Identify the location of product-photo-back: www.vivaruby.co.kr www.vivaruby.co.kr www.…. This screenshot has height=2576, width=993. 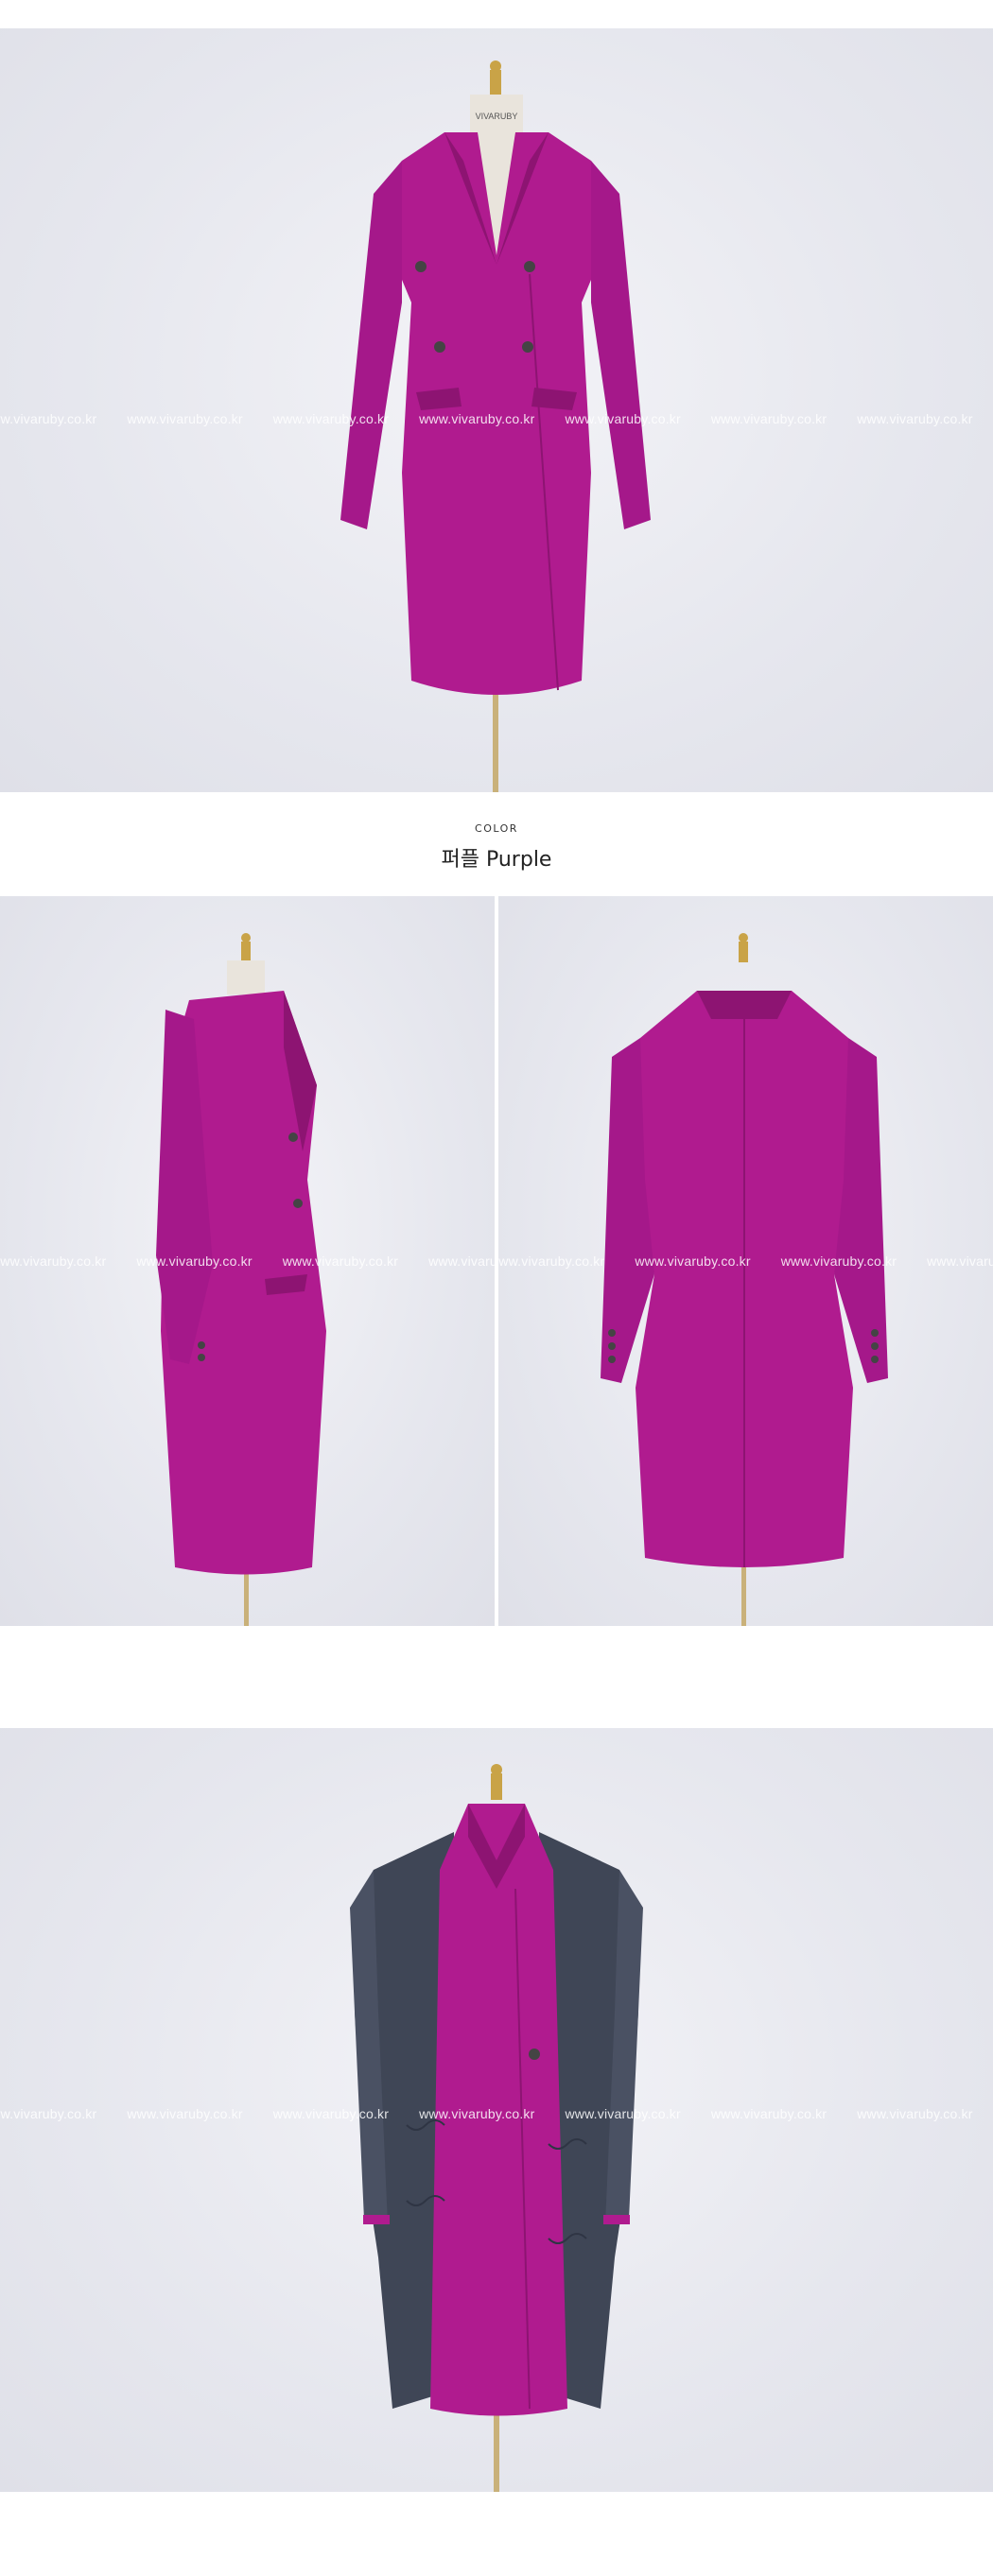
(745, 1261).